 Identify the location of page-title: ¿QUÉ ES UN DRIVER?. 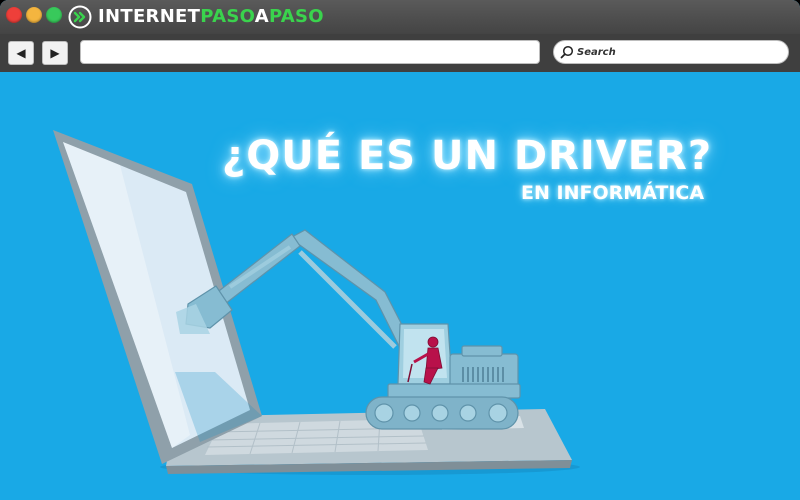
(467, 156).